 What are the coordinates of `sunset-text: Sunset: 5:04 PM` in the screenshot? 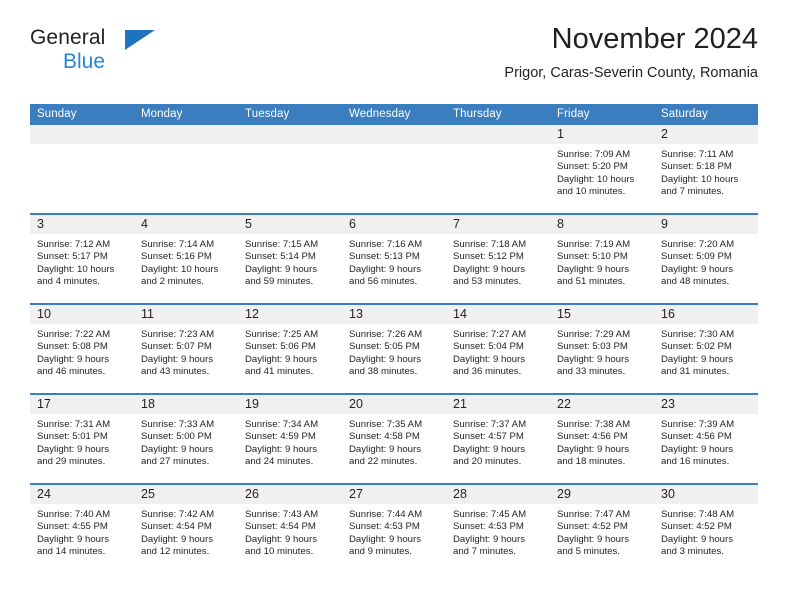 It's located at (488, 347).